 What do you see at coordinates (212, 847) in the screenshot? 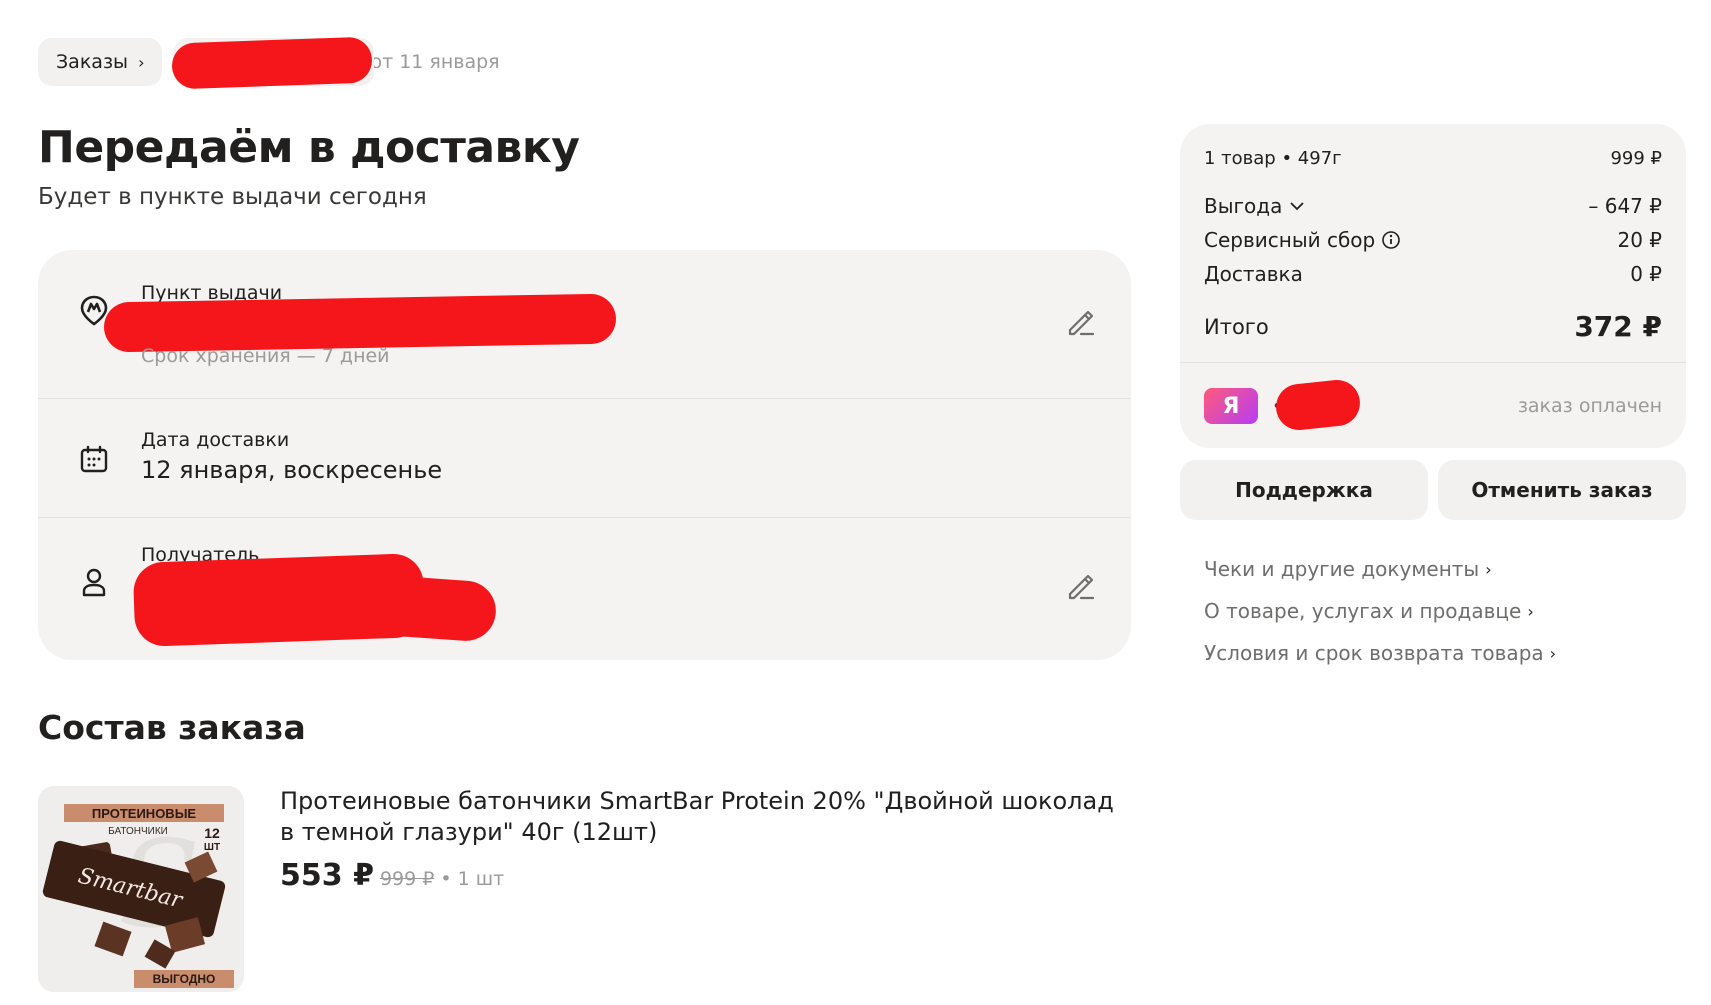
I see `svg-text: ШТ` at bounding box center [212, 847].